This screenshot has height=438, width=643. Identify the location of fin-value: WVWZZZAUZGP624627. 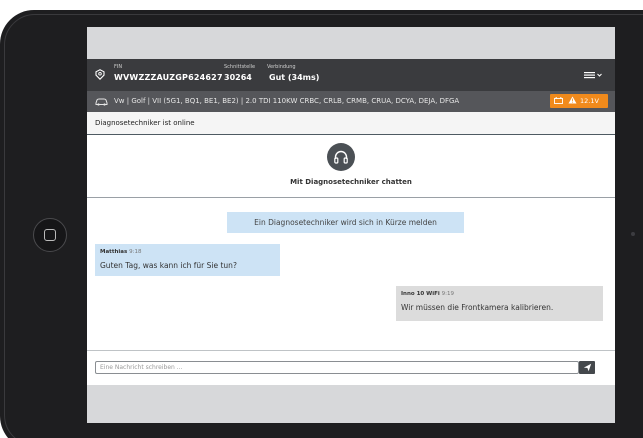
(168, 77).